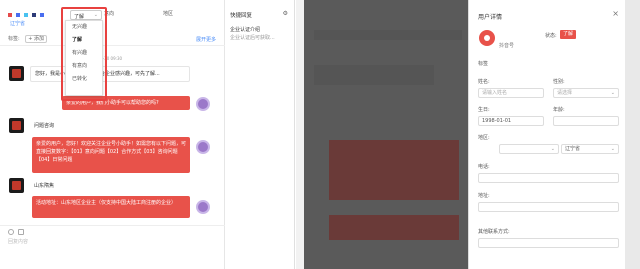  I want to click on tag-blue, so click(18, 15).